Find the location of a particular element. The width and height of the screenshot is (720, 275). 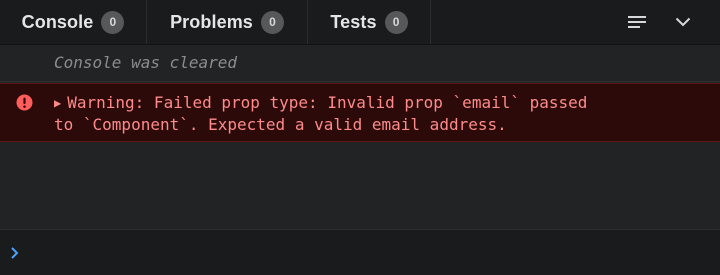

tab-tests-count-badge: 0 is located at coordinates (396, 22).